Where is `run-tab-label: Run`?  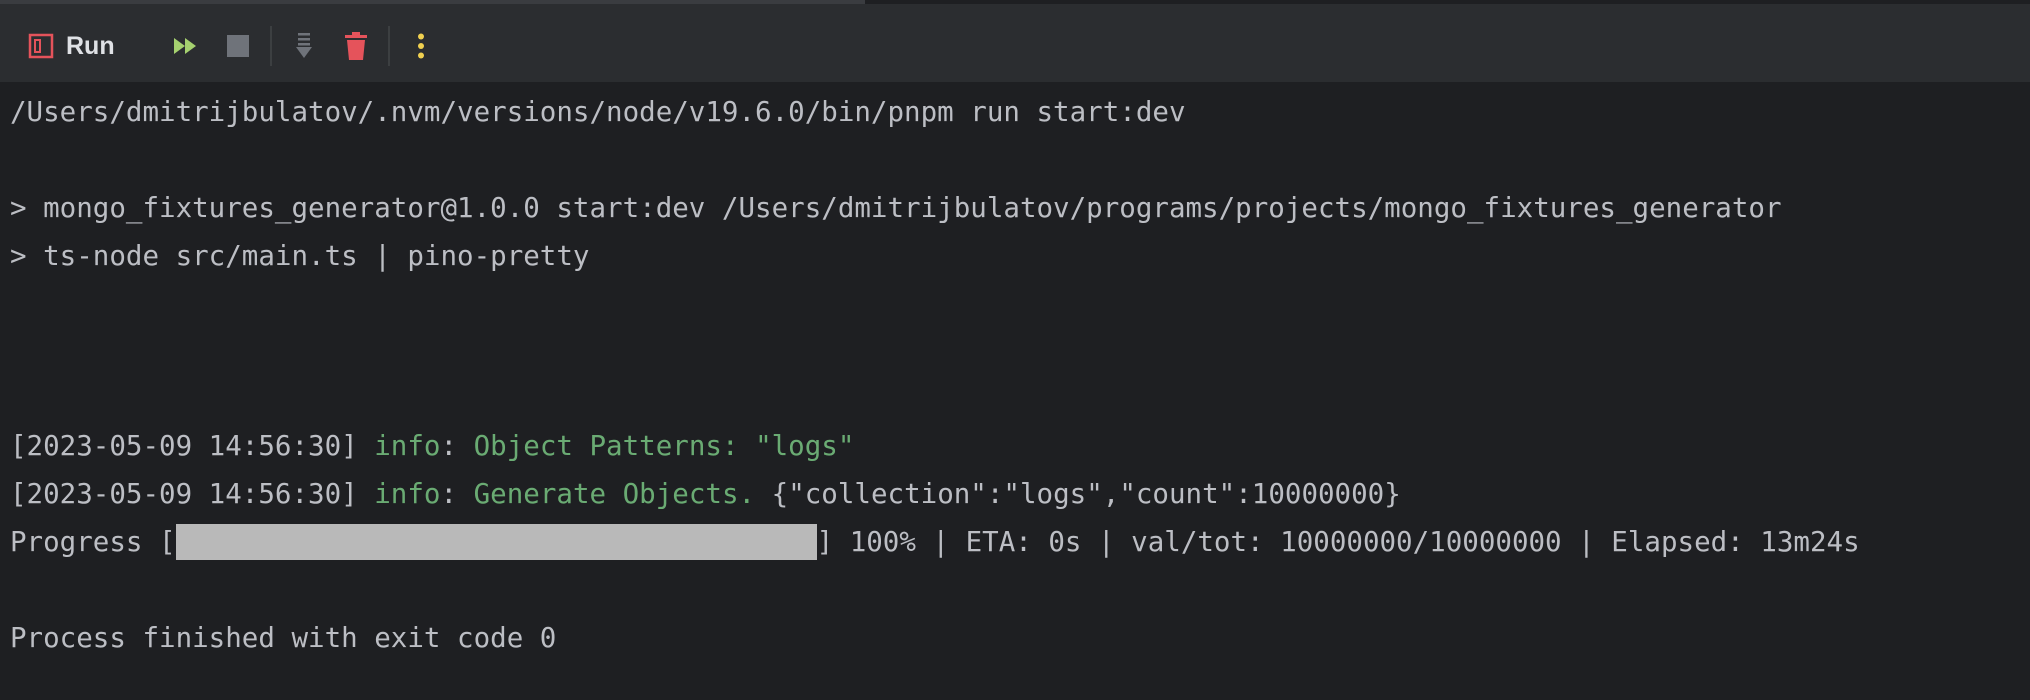
run-tab-label: Run is located at coordinates (90, 45).